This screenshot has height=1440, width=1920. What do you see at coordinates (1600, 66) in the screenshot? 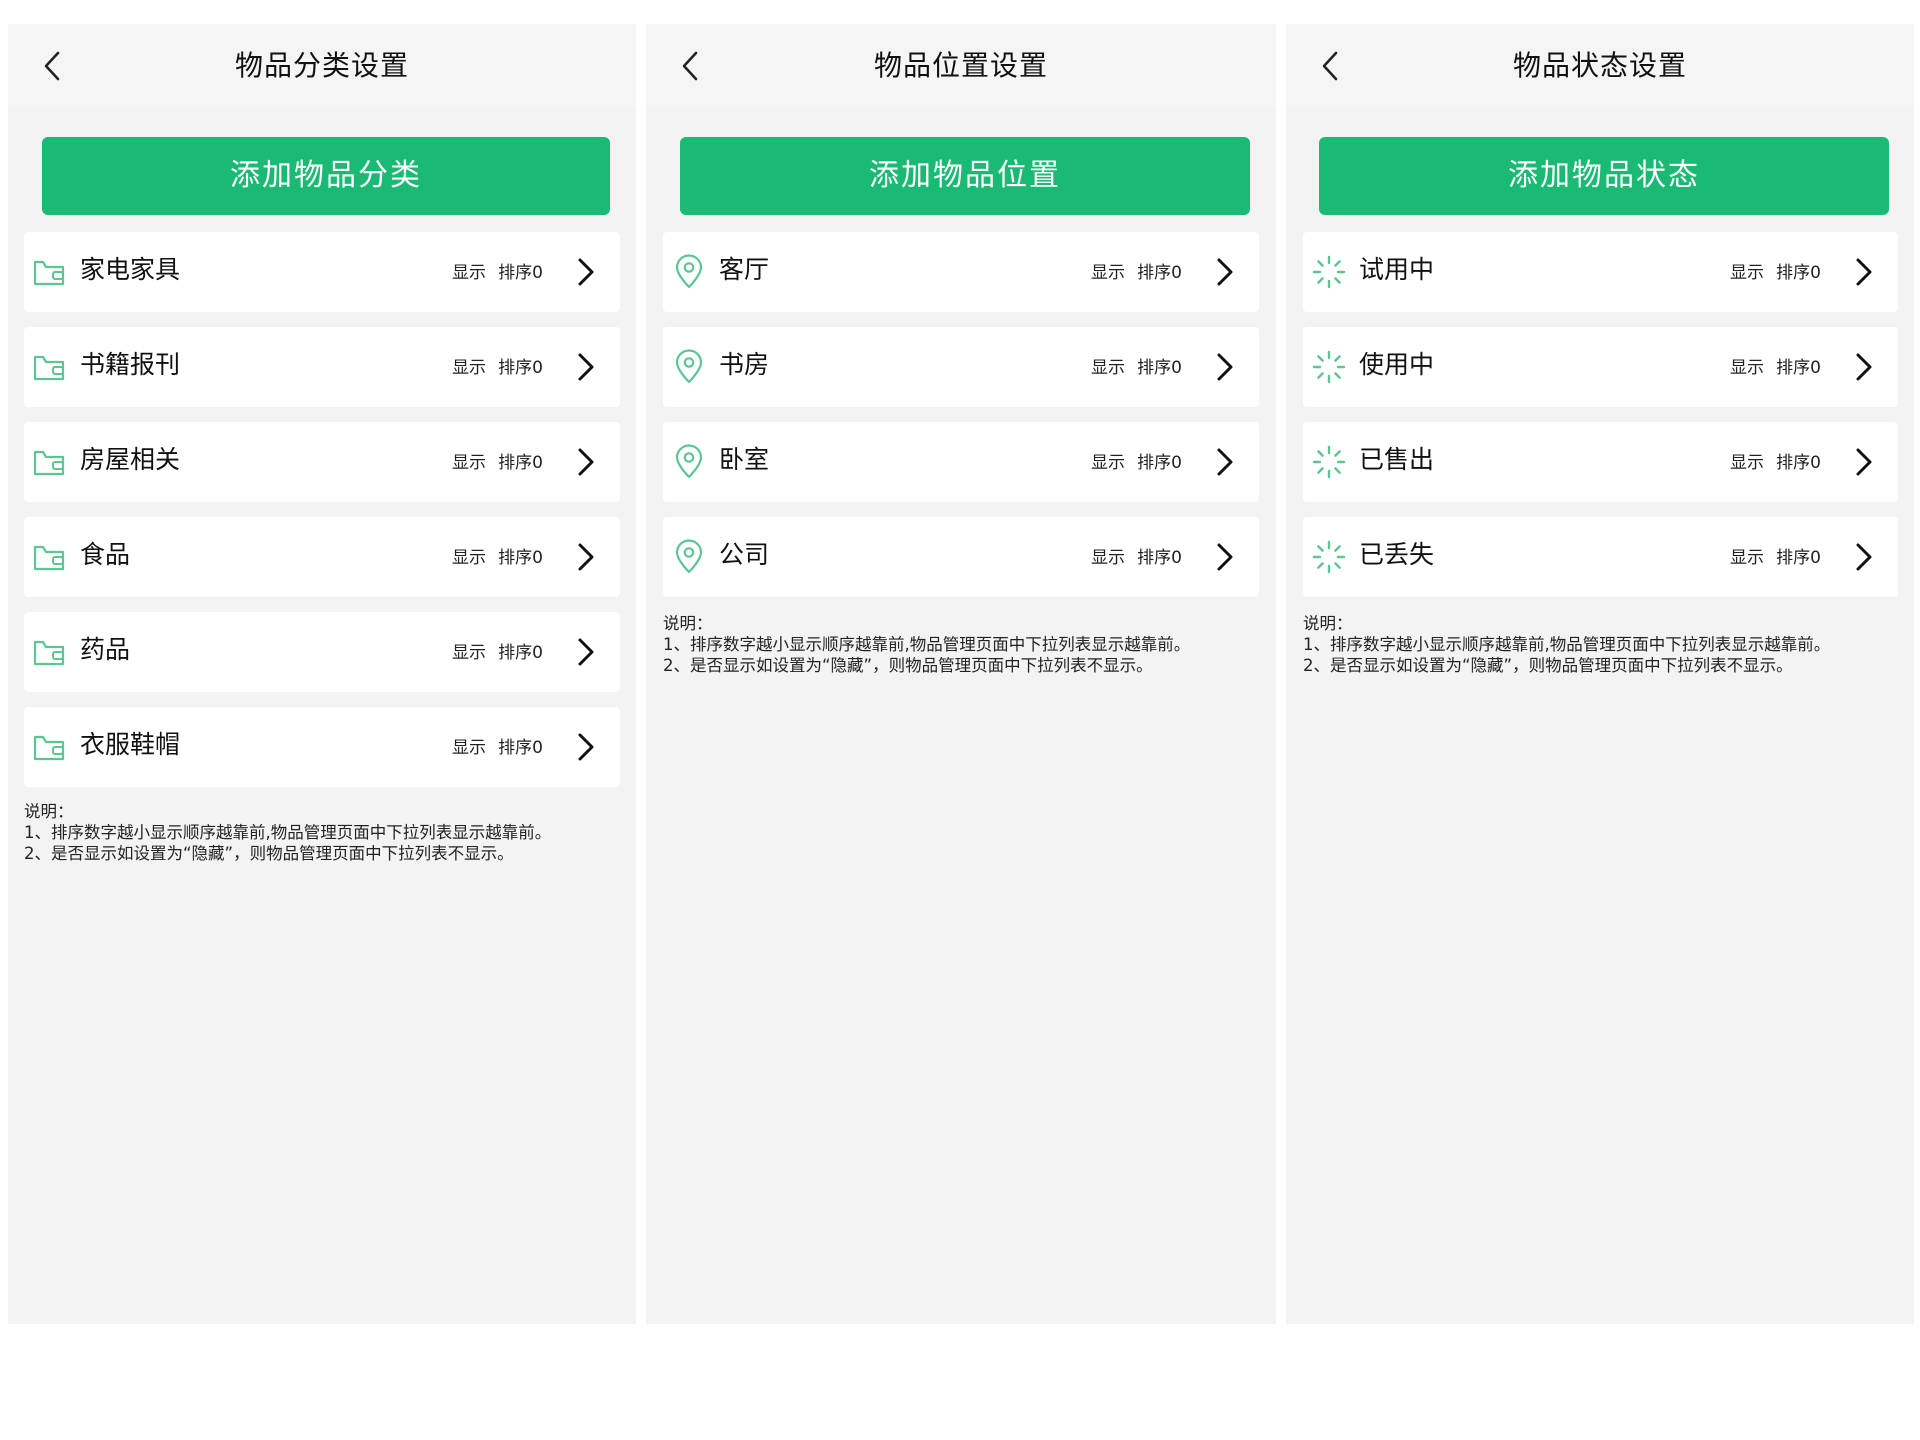
I see `header: 物品状态设置` at bounding box center [1600, 66].